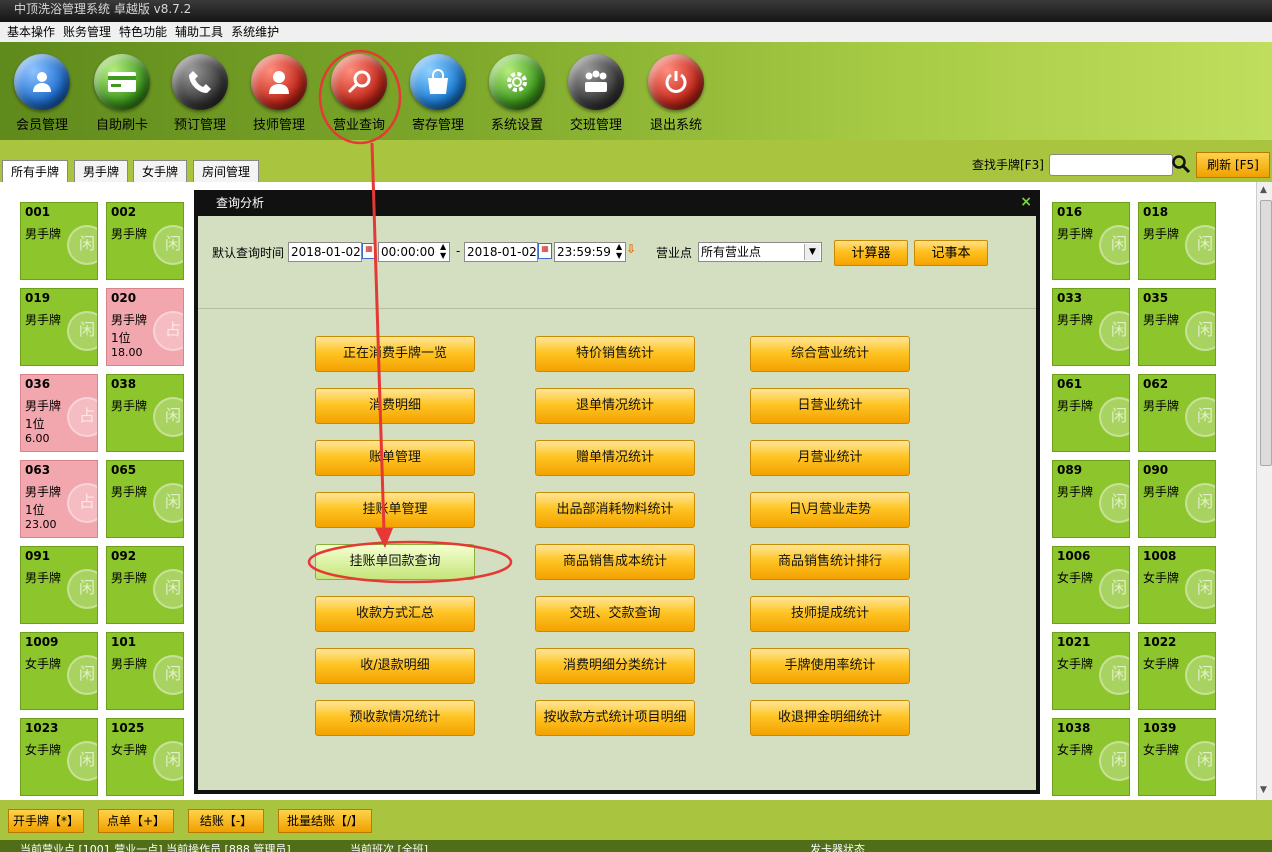 This screenshot has width=1272, height=852. Describe the element at coordinates (145, 413) in the screenshot. I see `card-tile: 038 男手牌闲` at that location.